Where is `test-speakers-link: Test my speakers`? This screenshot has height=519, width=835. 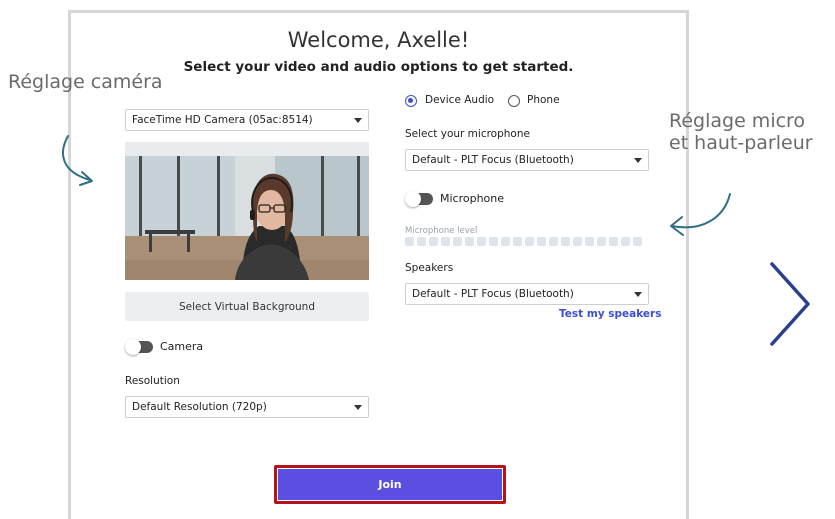
test-speakers-link: Test my speakers is located at coordinates (610, 314).